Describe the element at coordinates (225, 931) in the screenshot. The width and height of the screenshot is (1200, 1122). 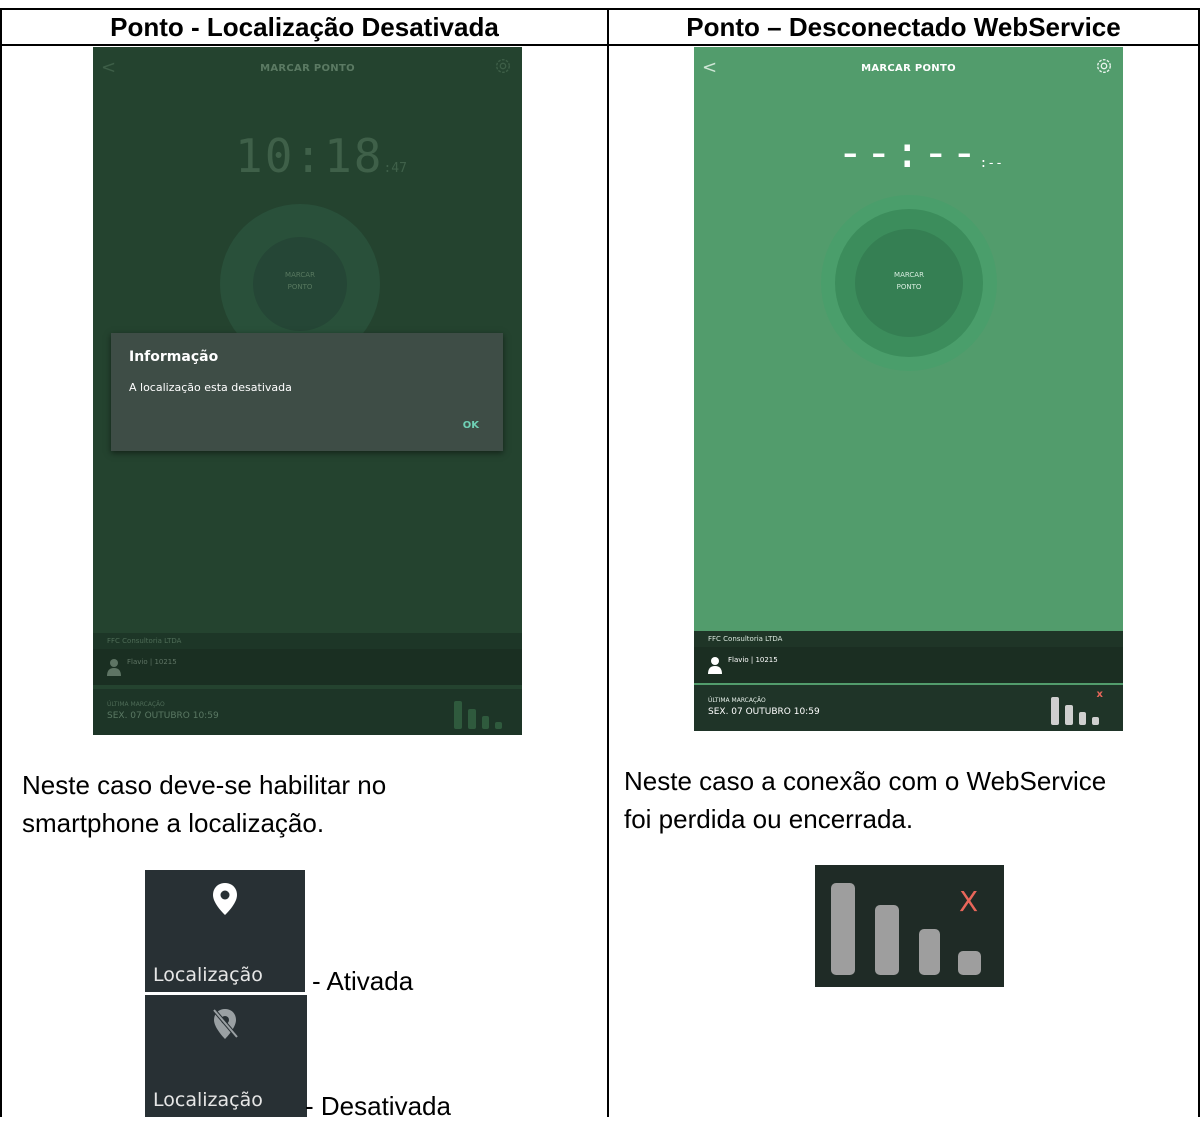
I see `location-enabled-tile: Localização` at that location.